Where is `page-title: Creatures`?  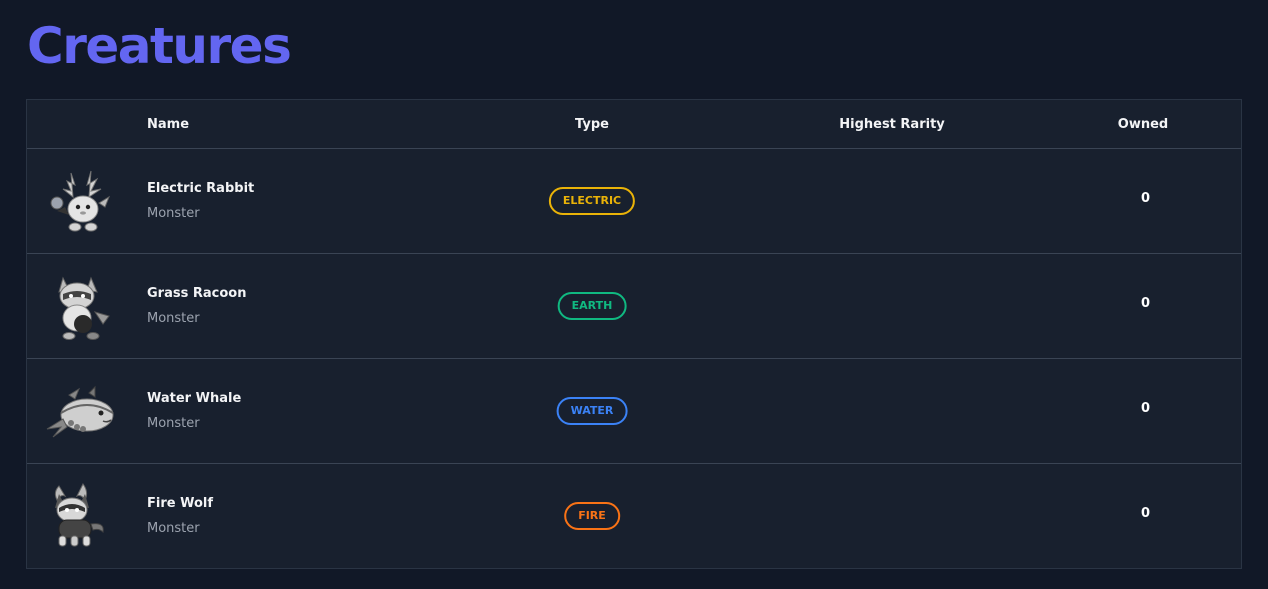
page-title: Creatures is located at coordinates (159, 46).